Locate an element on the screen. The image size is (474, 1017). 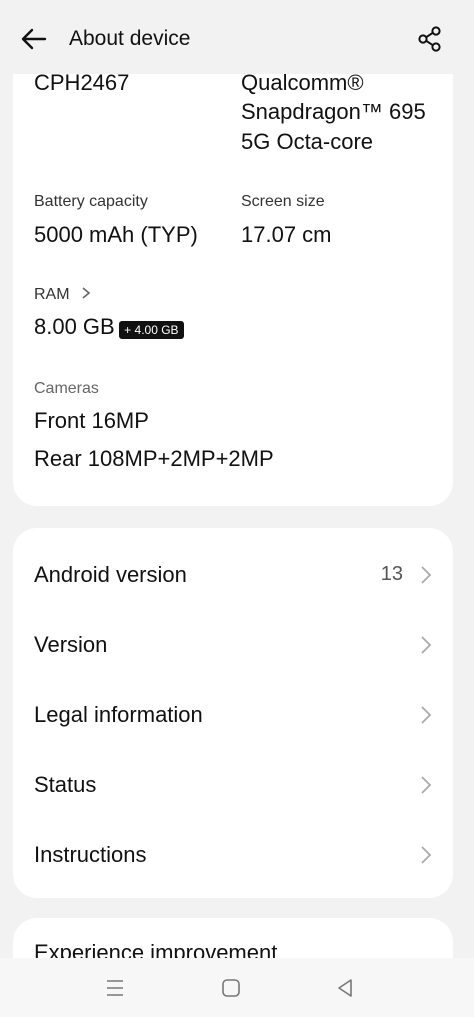
ram-label: RAM is located at coordinates (52, 294).